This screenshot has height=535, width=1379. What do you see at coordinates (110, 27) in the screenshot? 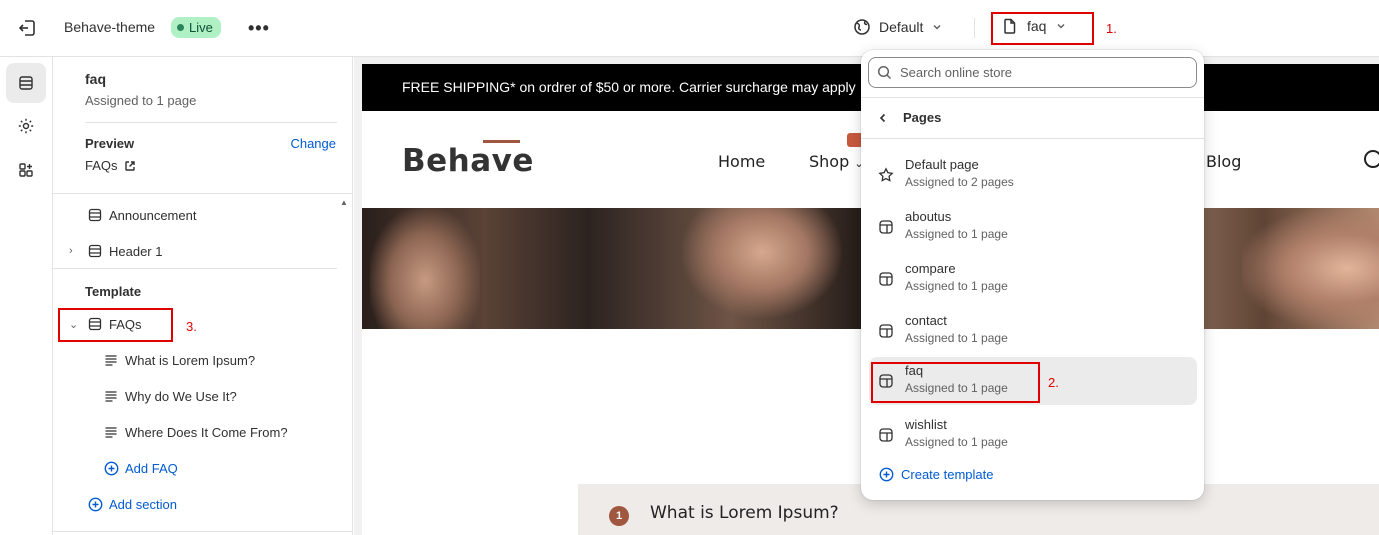
I see `theme-name: Behave-theme` at bounding box center [110, 27].